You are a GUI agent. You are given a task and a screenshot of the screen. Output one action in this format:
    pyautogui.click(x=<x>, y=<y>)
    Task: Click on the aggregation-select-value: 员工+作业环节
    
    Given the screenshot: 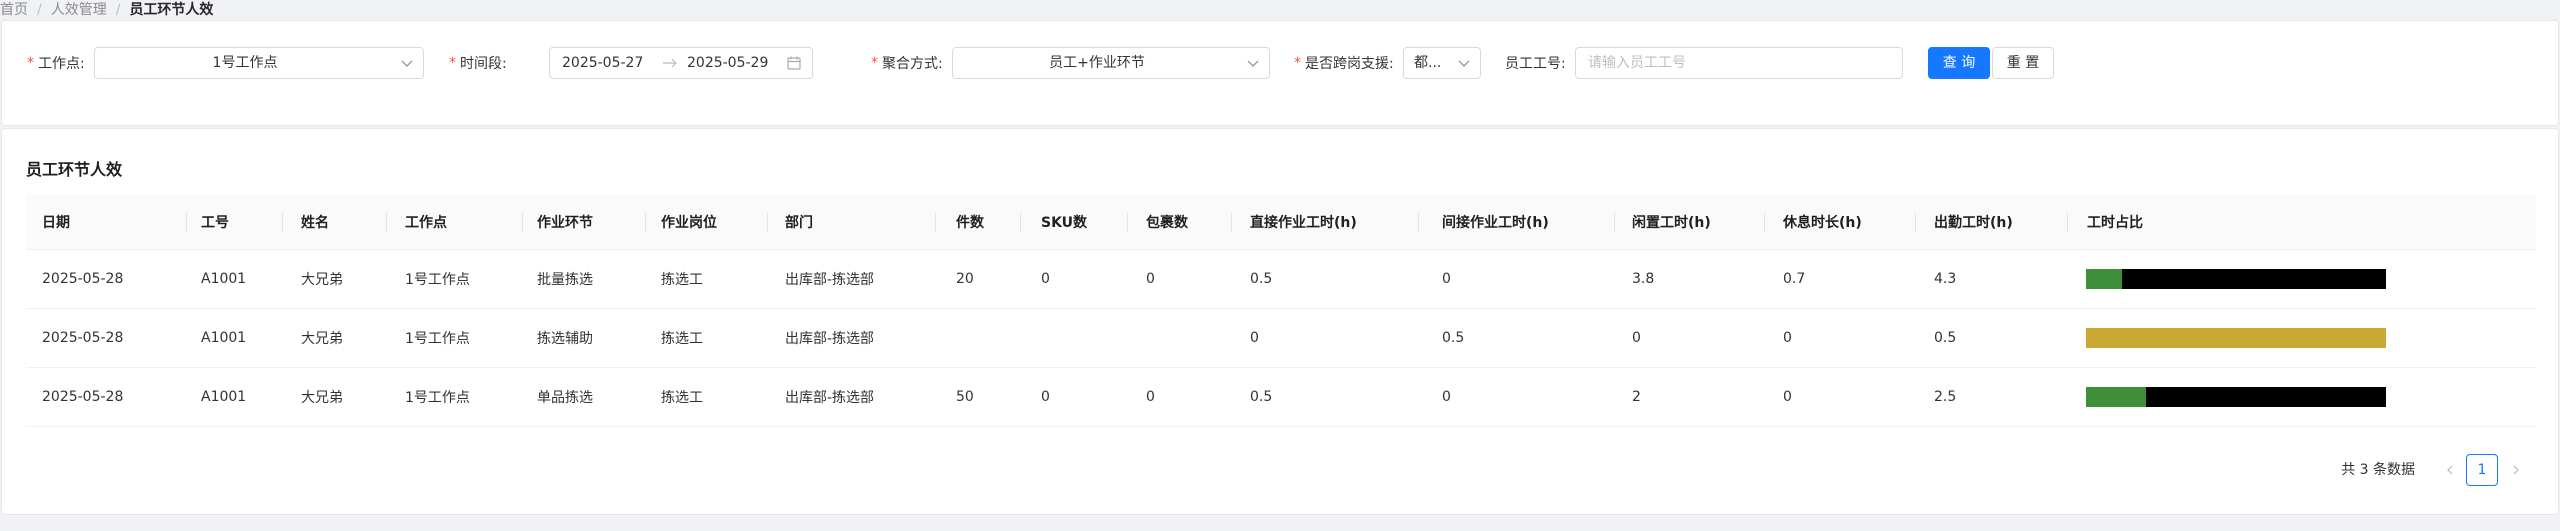 What is the action you would take?
    pyautogui.click(x=1097, y=63)
    